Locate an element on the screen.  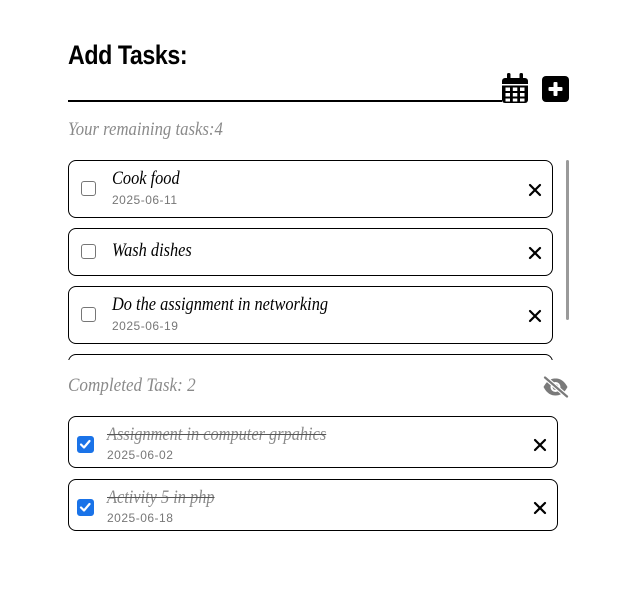
completed-task-name: Assignment in computer grpahics is located at coordinates (217, 434).